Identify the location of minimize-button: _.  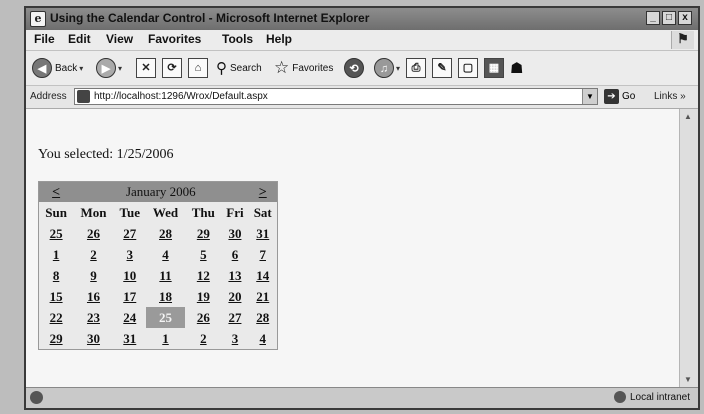
(653, 18).